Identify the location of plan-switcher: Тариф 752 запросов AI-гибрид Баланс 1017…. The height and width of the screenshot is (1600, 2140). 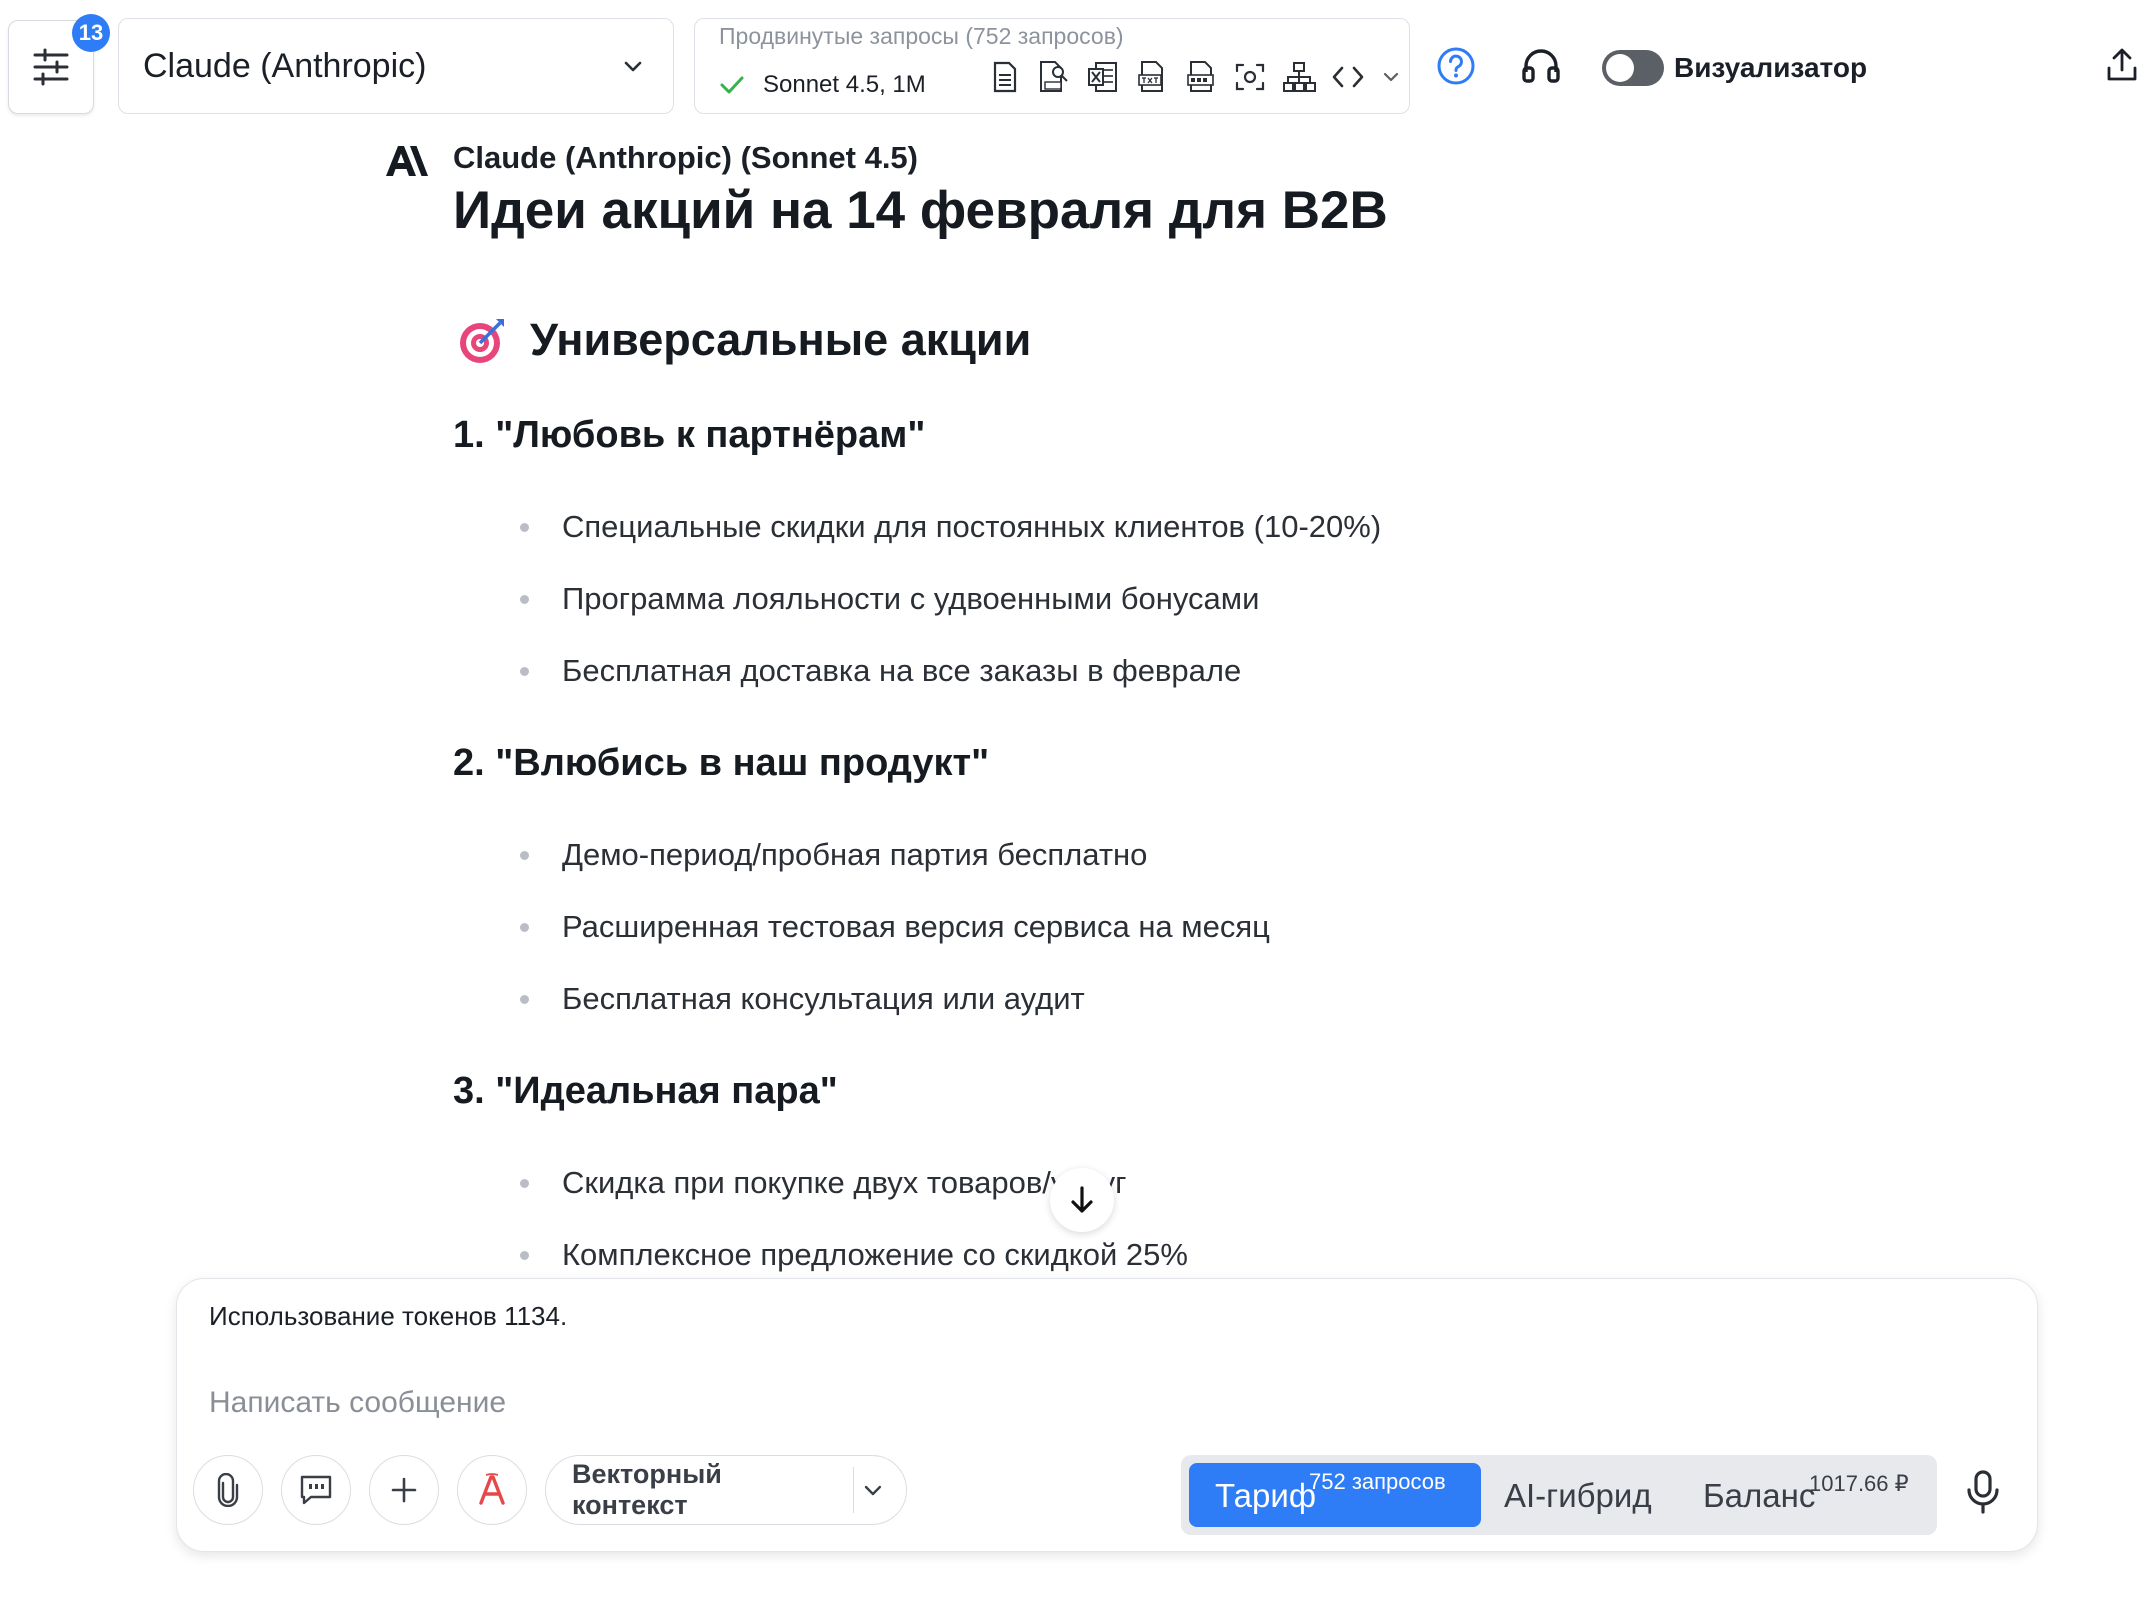
(1559, 1495).